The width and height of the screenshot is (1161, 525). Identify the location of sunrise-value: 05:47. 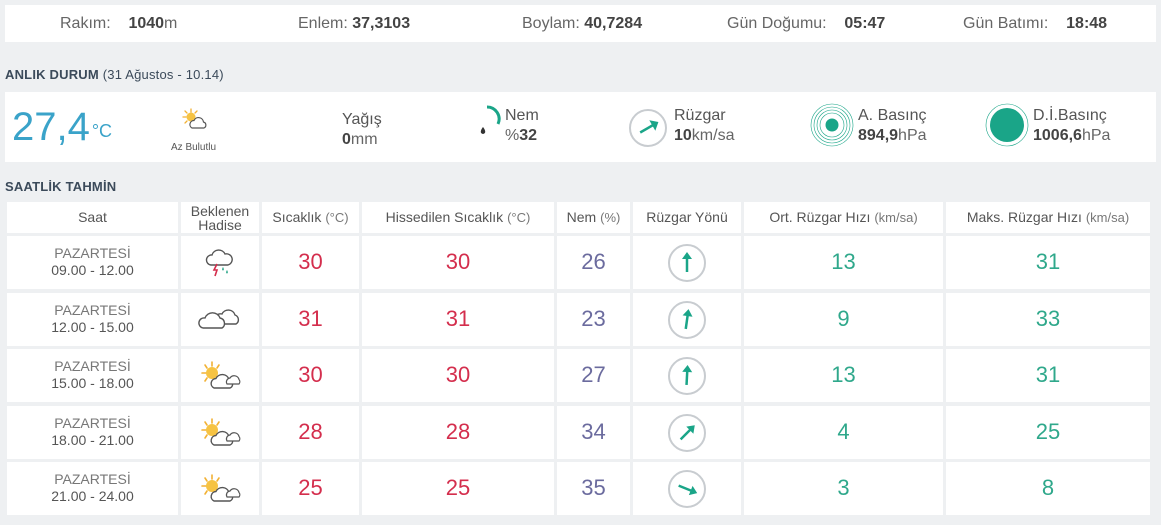
(865, 23).